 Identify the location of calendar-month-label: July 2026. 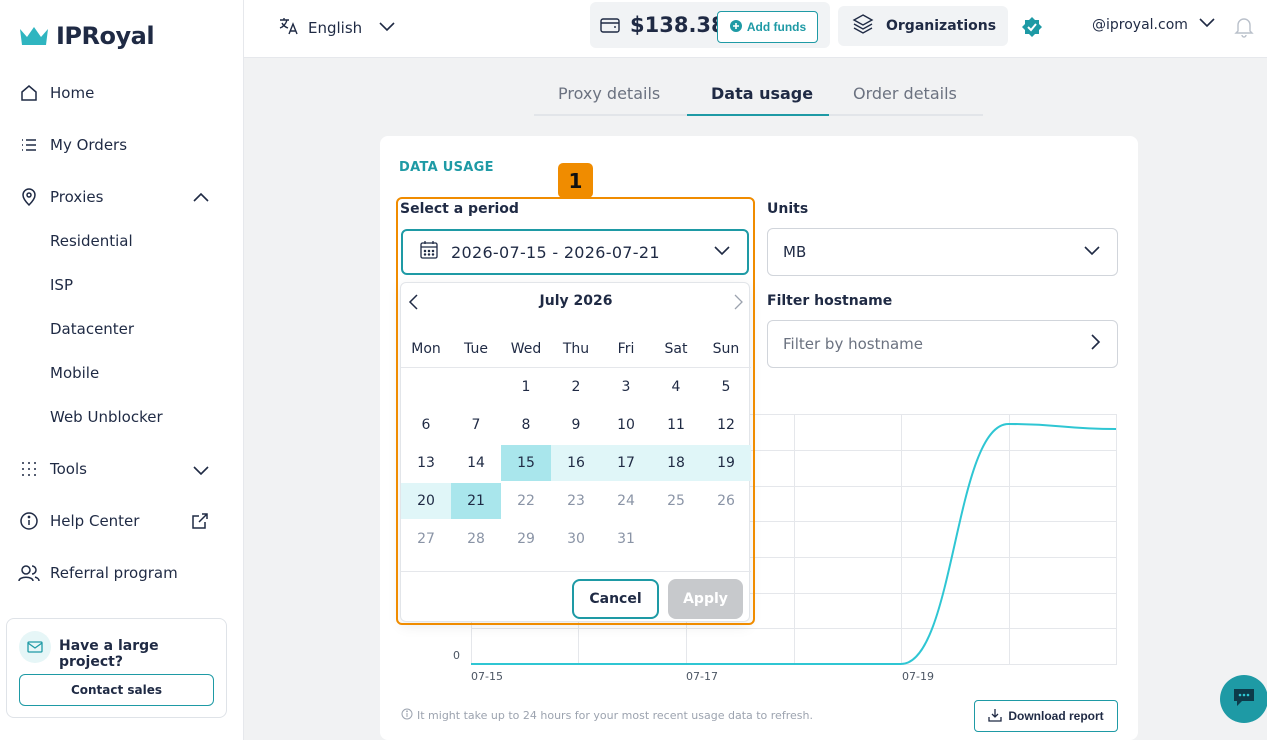
(576, 301).